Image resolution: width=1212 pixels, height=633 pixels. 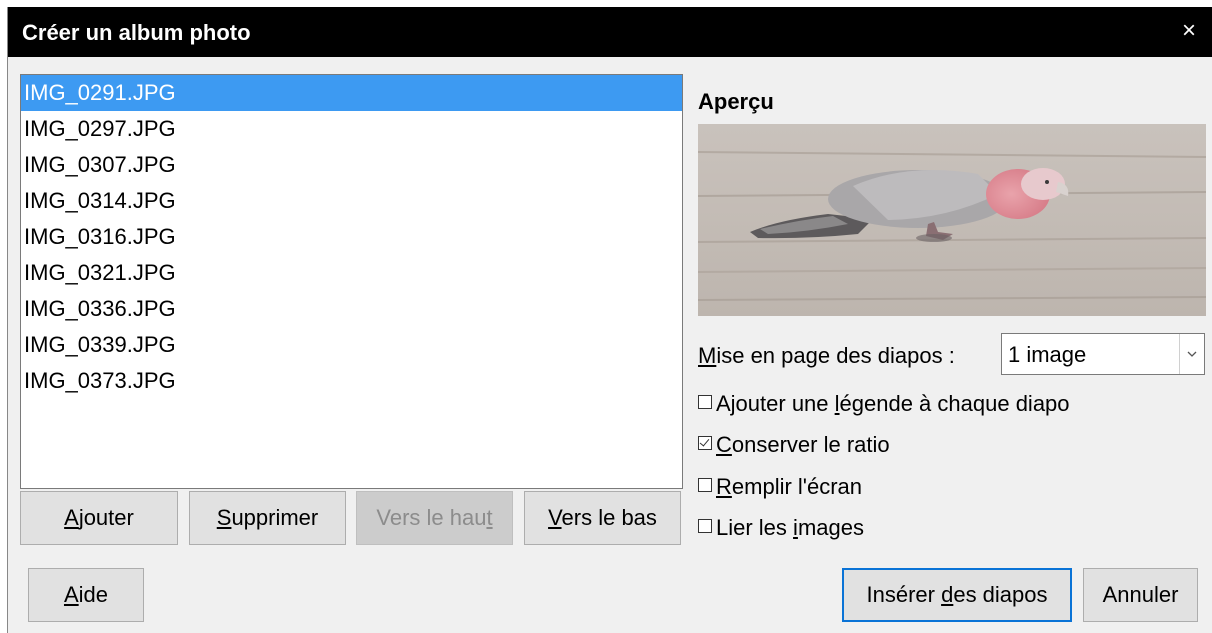 I want to click on close-icon: ×, so click(x=1189, y=31).